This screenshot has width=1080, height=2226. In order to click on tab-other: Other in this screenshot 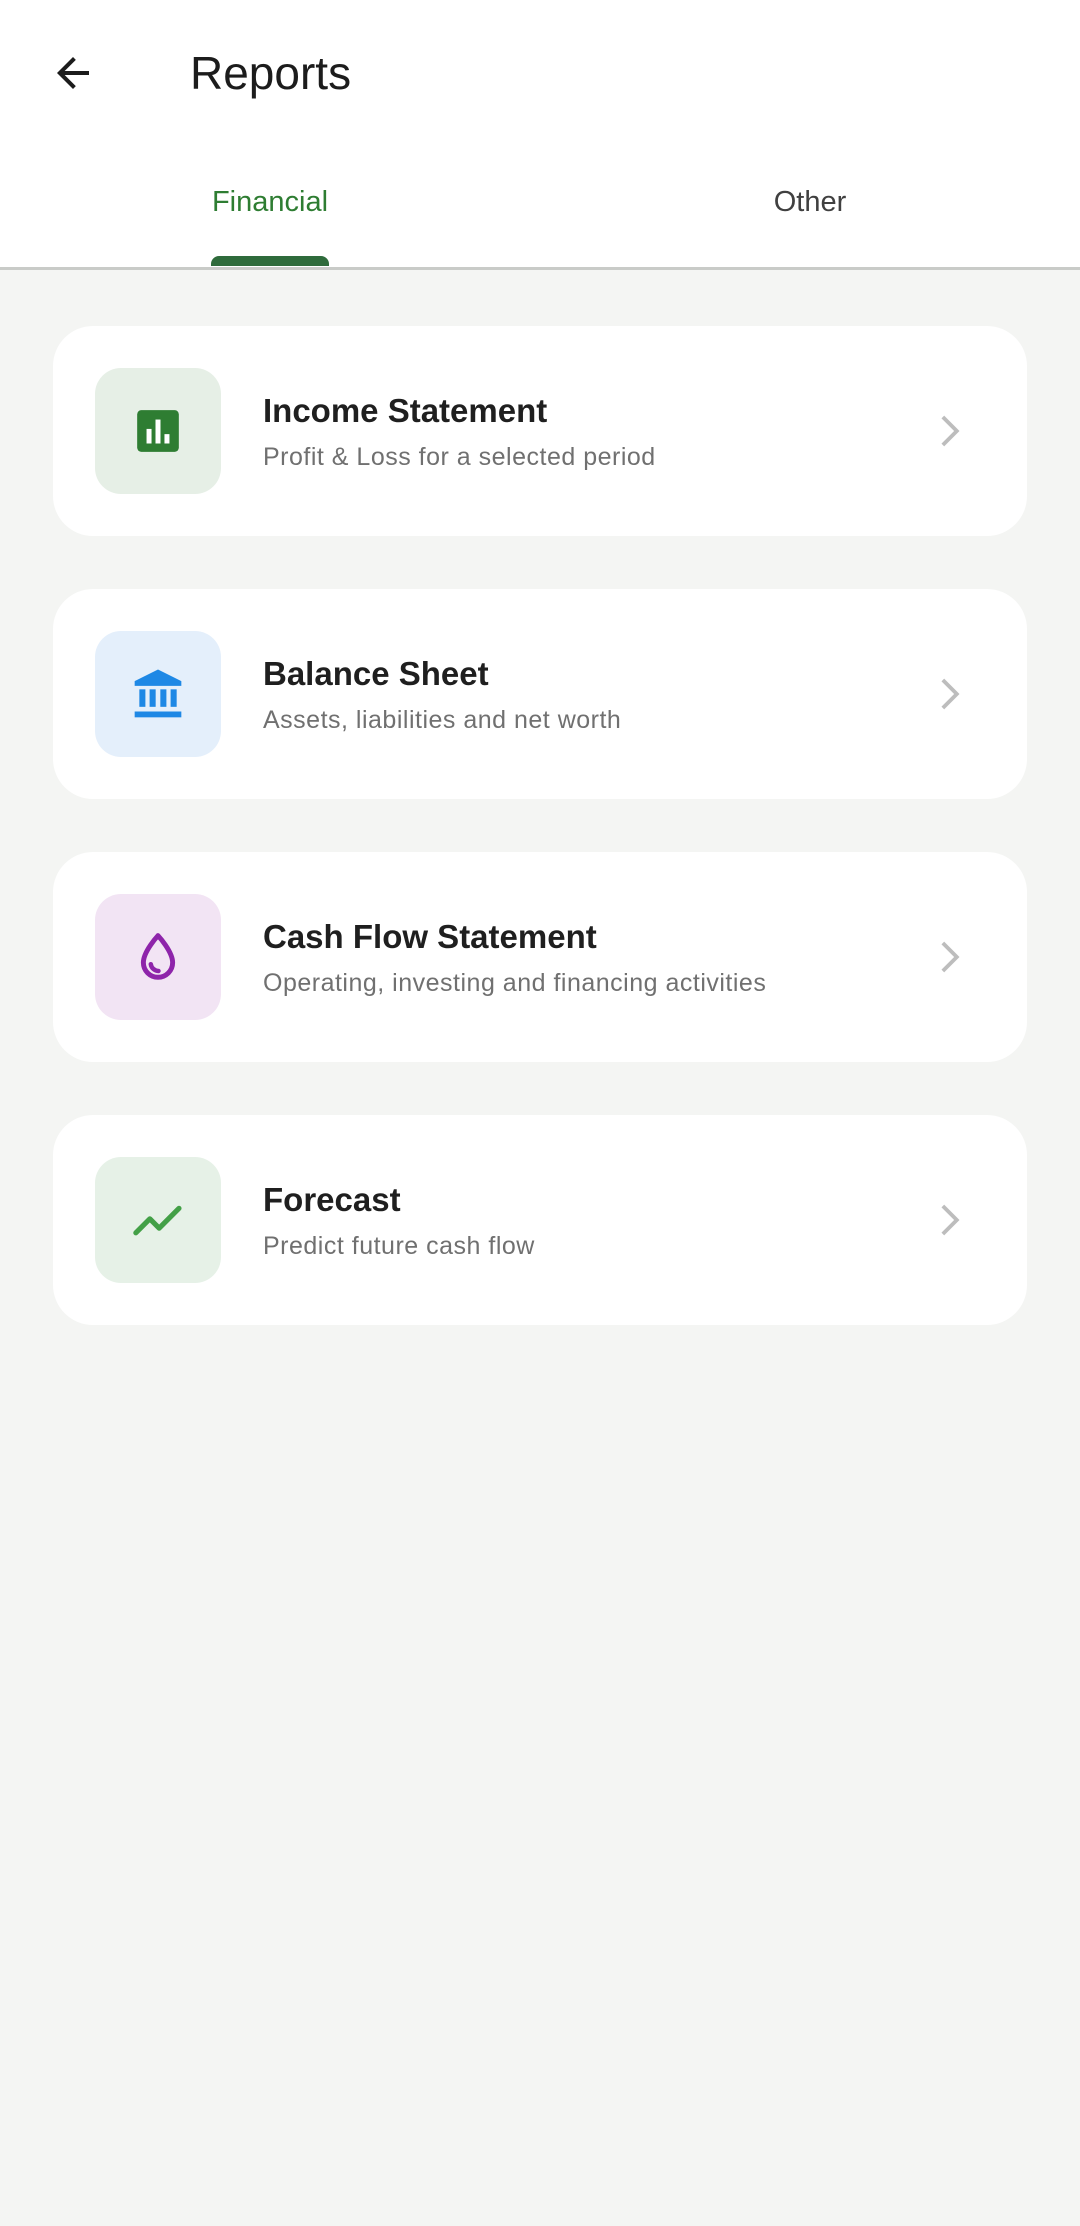, I will do `click(810, 206)`.